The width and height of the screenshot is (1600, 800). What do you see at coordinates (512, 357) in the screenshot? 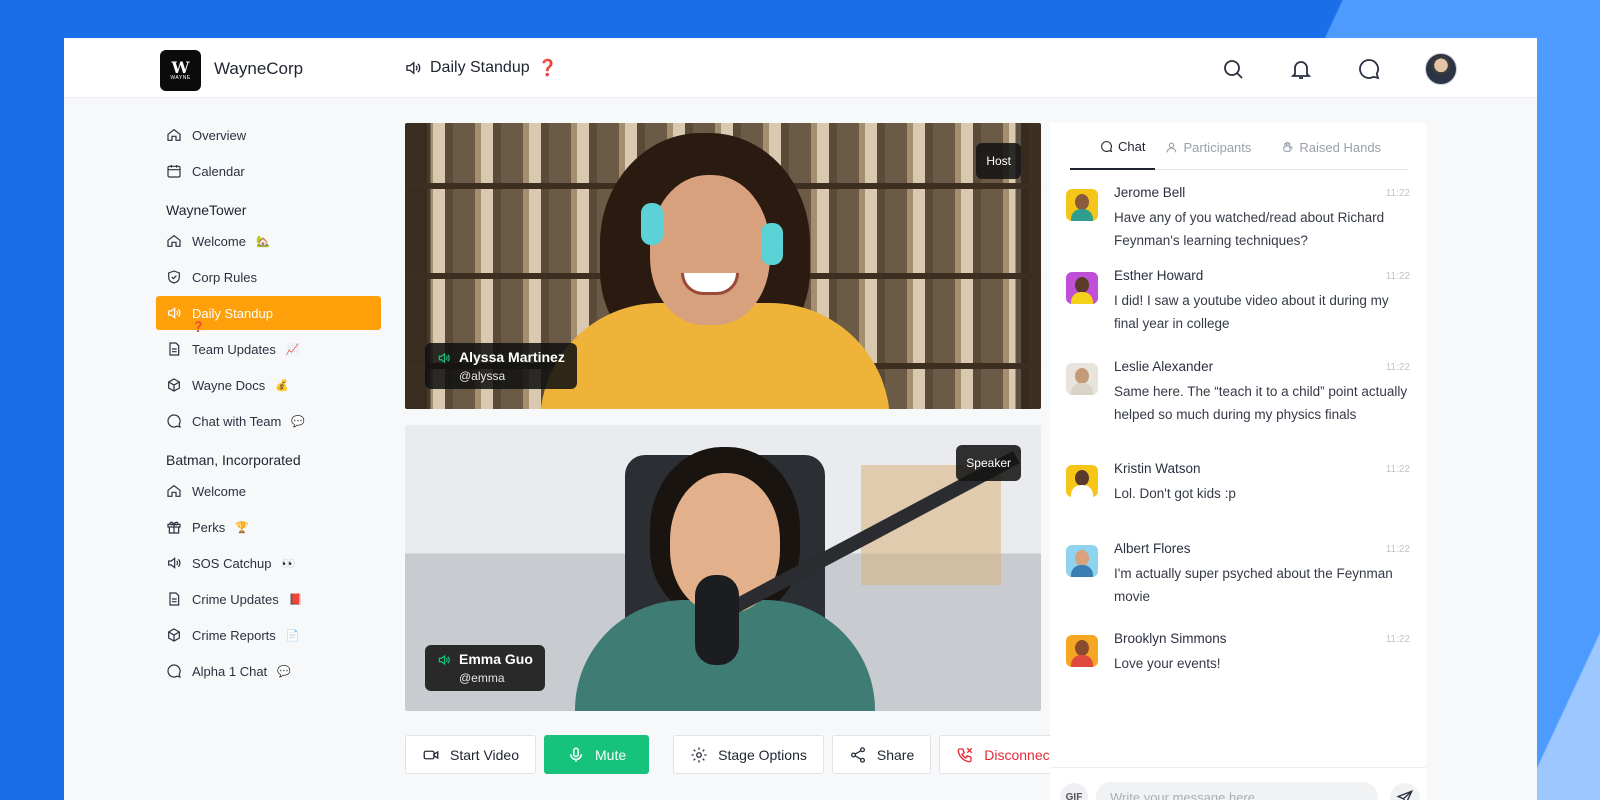
I see `participant-name: Alyssa Martinez` at bounding box center [512, 357].